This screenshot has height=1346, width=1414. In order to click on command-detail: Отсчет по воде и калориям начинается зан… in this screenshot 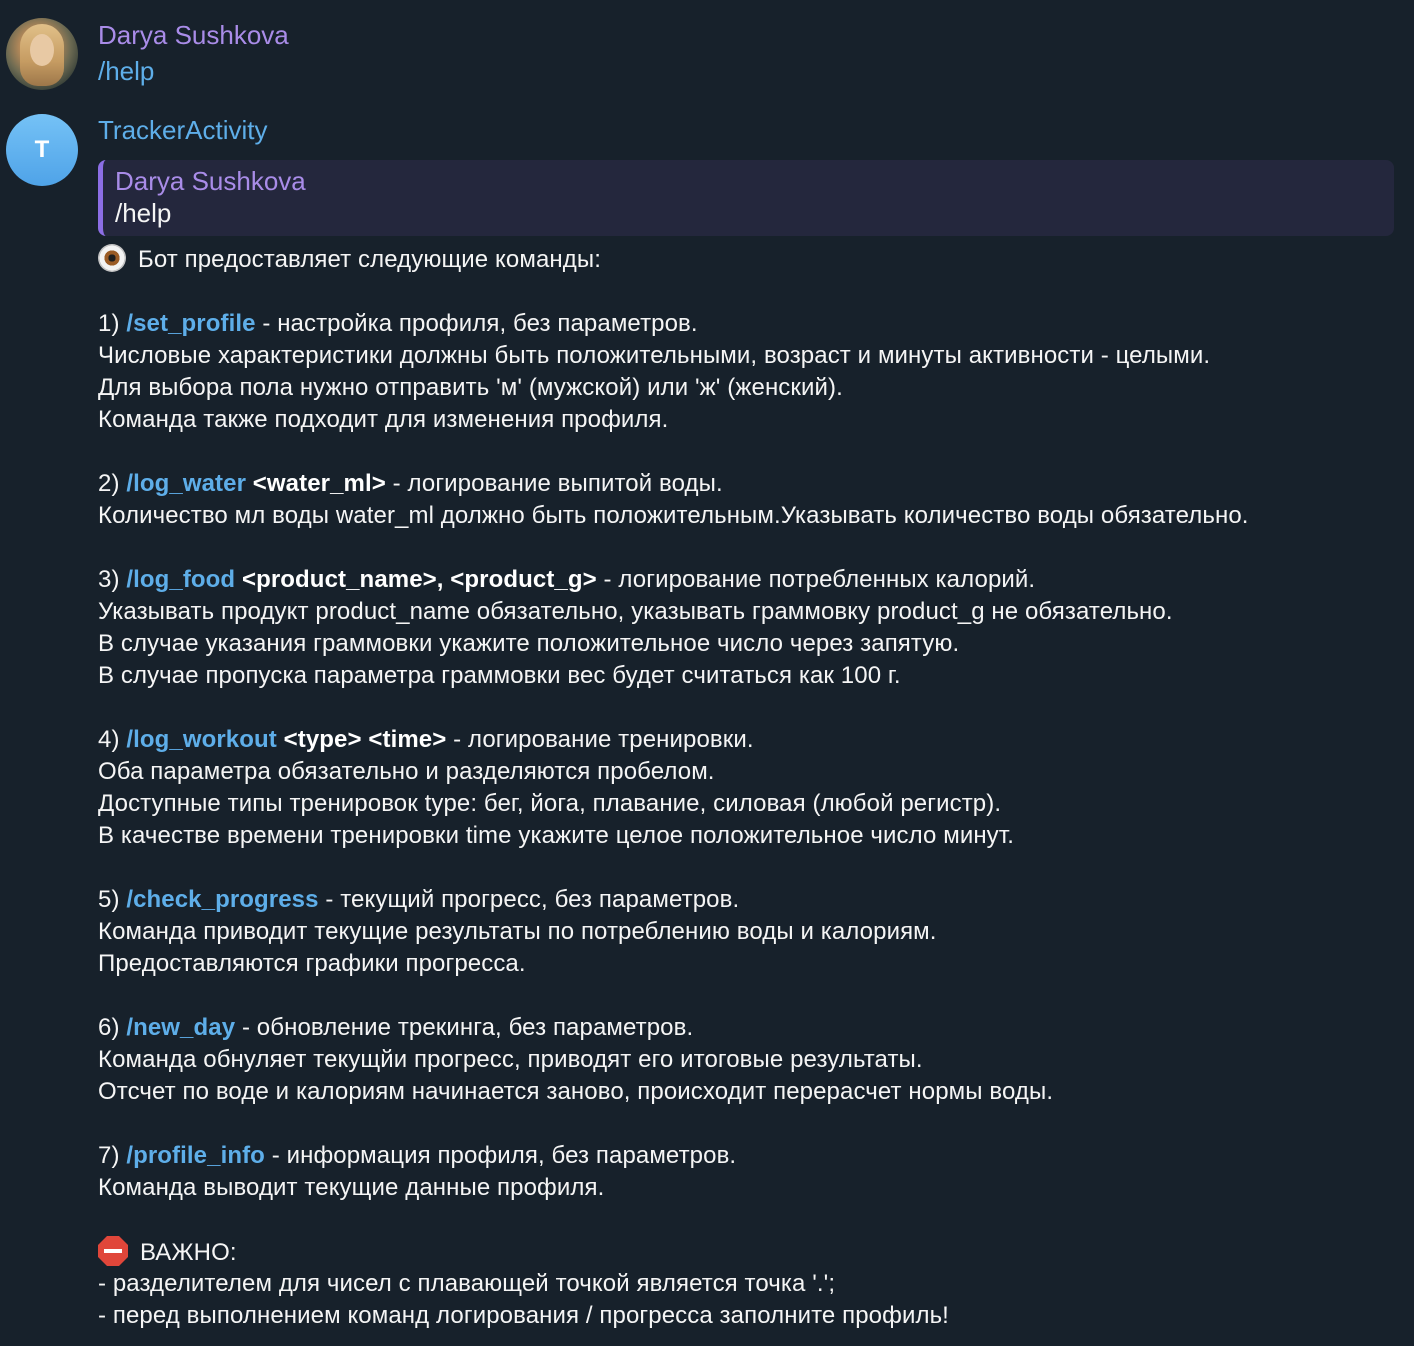, I will do `click(576, 1091)`.